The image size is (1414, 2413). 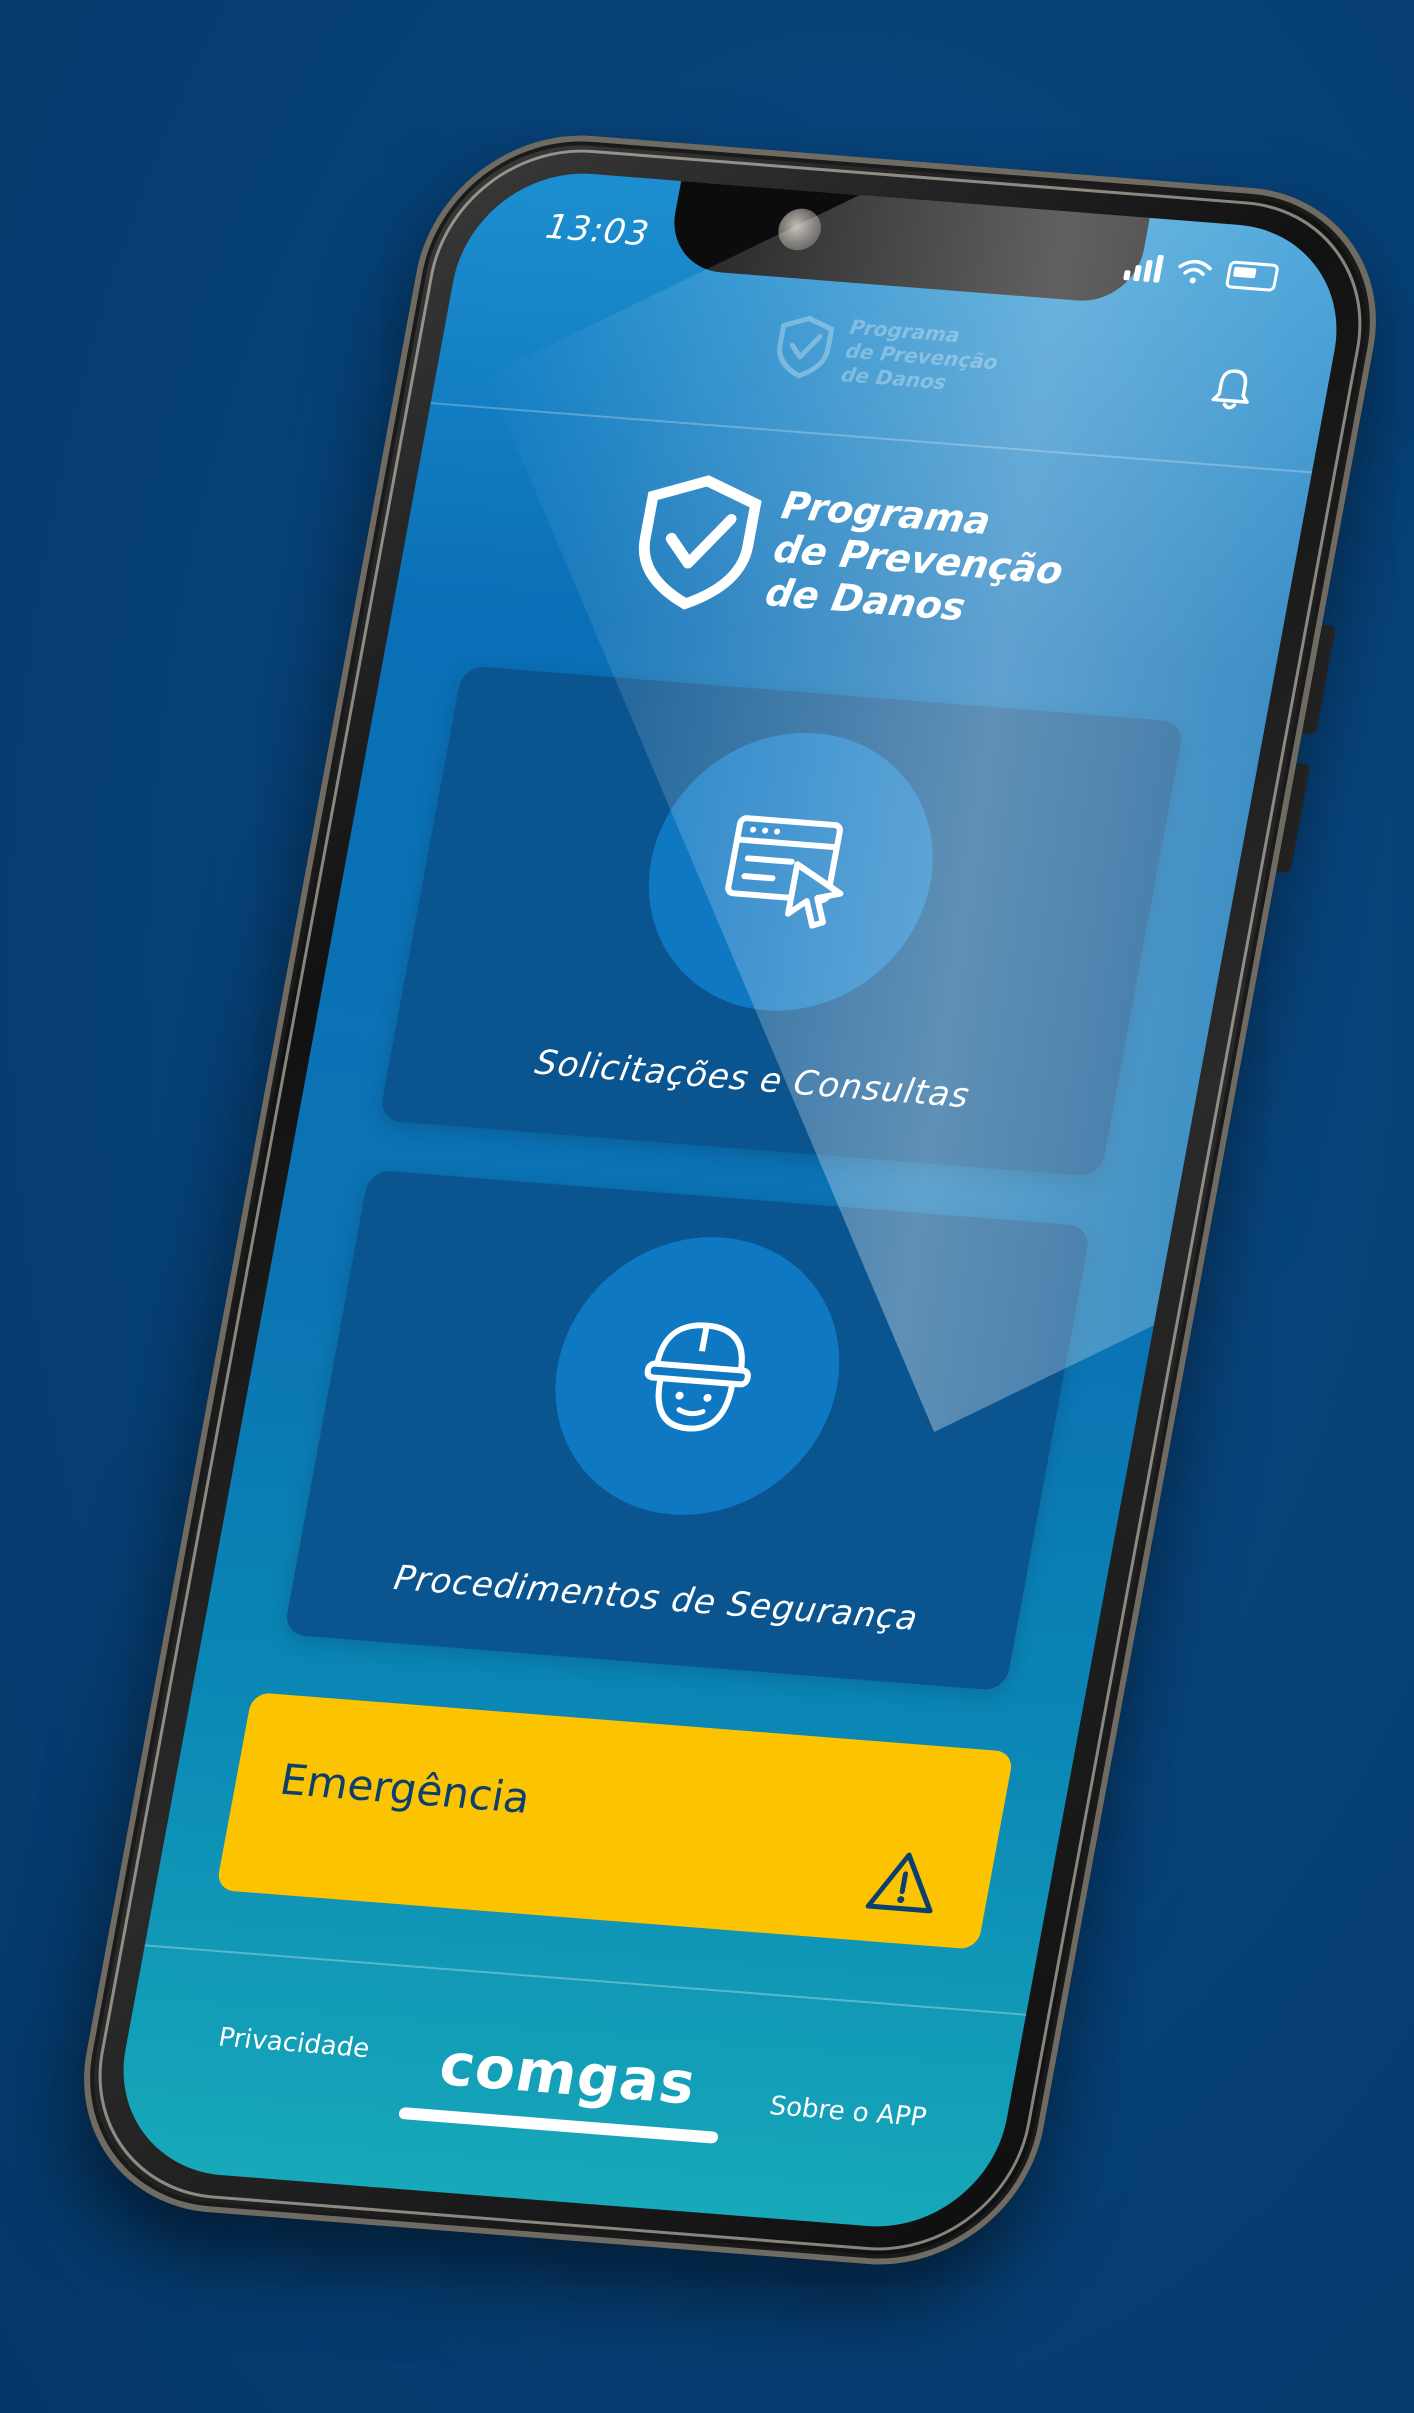 What do you see at coordinates (615, 1821) in the screenshot?
I see `emergency-button: Emergência` at bounding box center [615, 1821].